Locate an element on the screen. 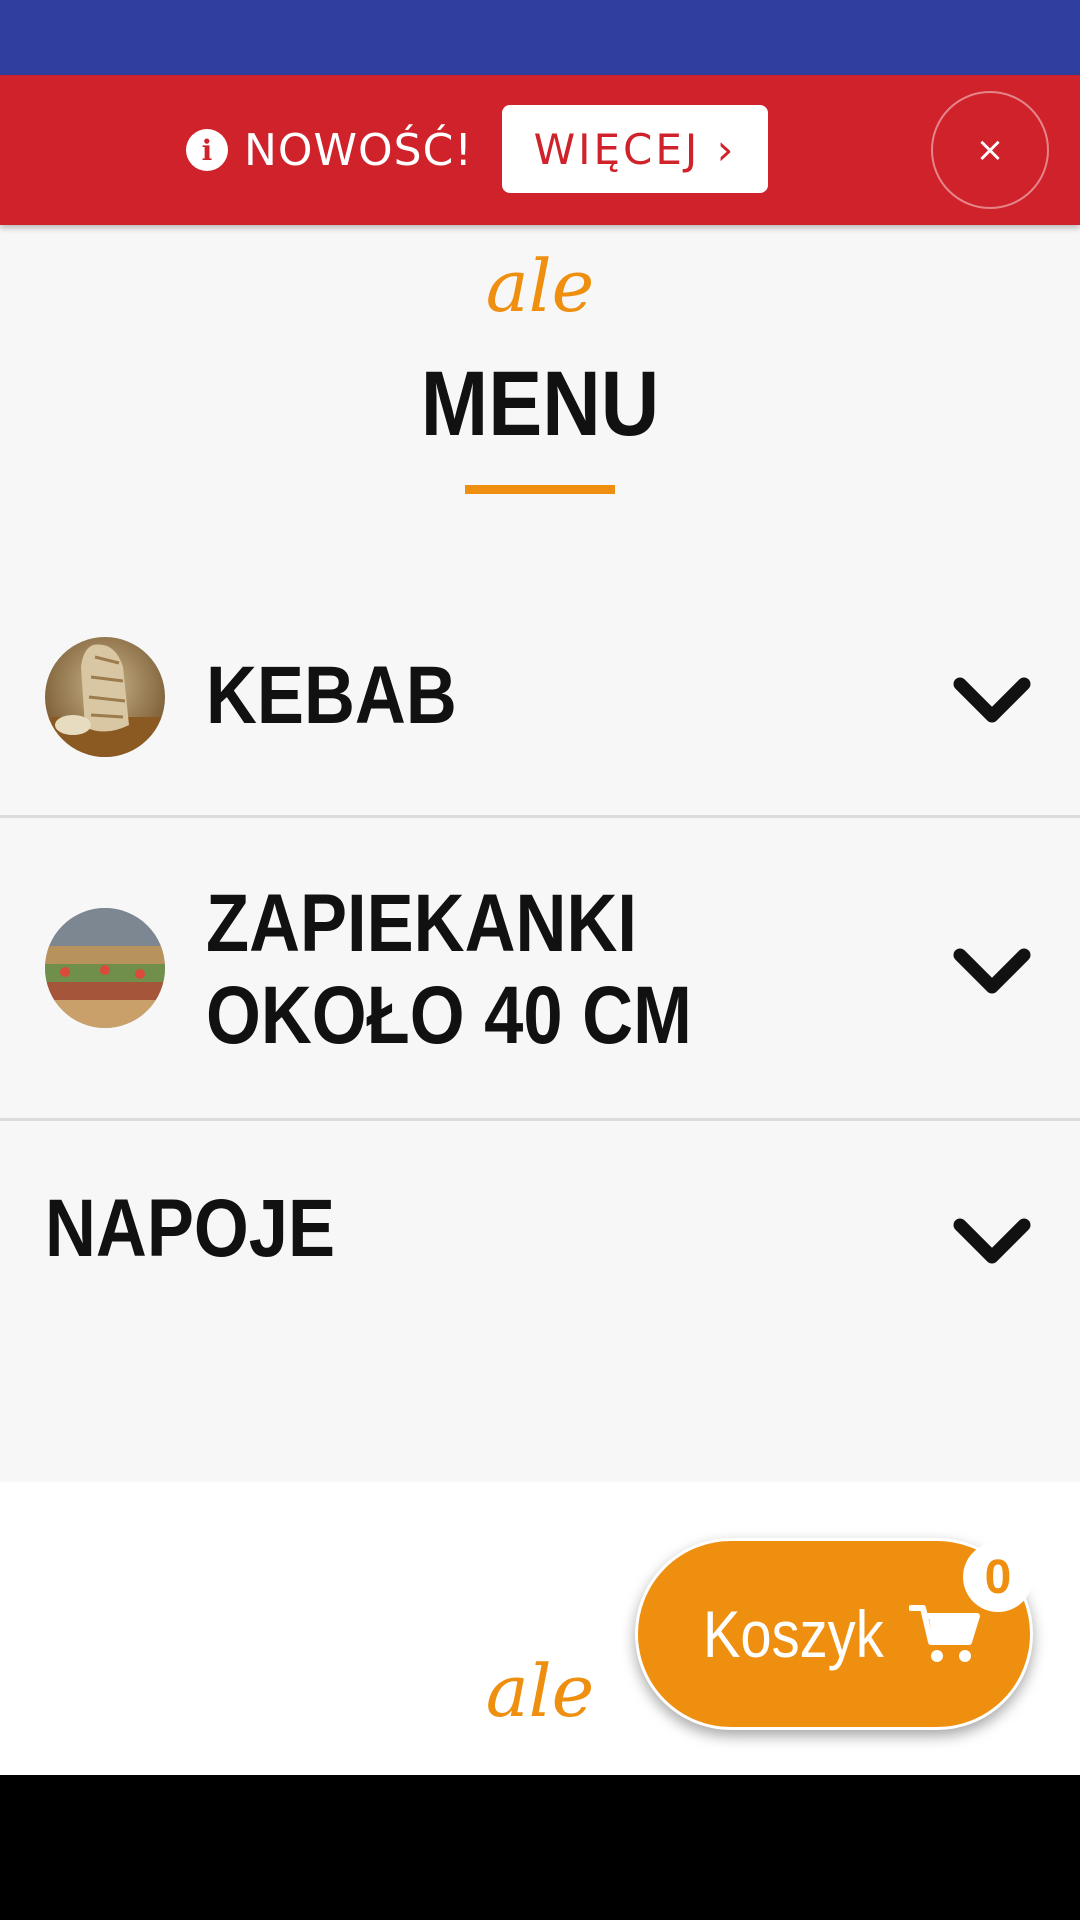 This screenshot has height=1920, width=1080. system-navigation-bar is located at coordinates (540, 1847).